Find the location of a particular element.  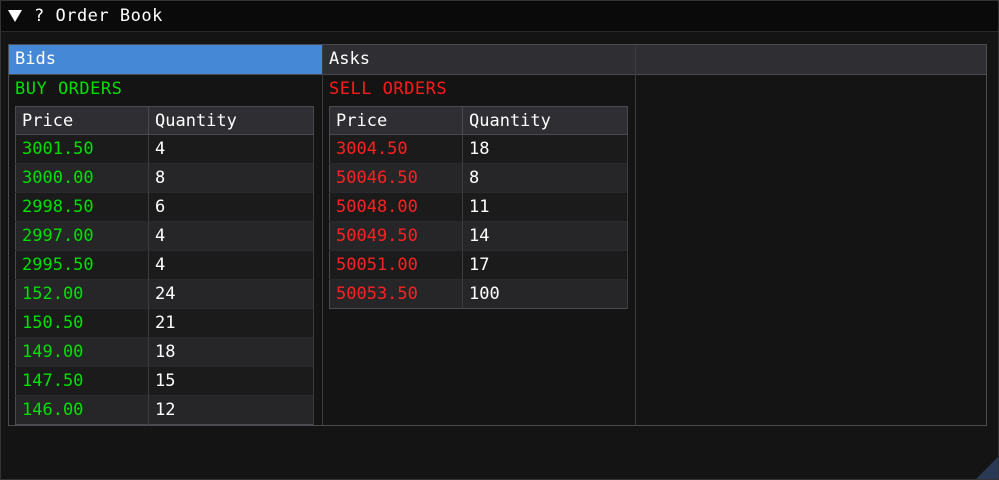

table-row: 2995.50 4 is located at coordinates (164, 265).